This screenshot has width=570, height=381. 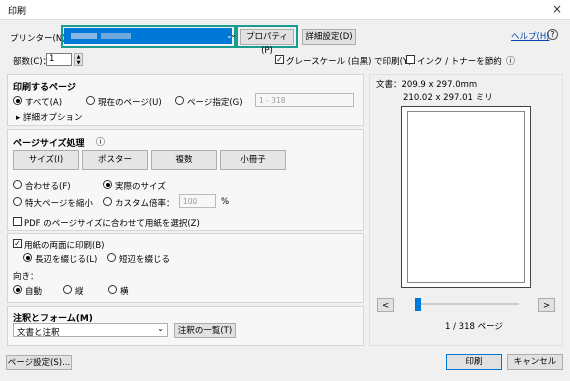 I want to click on more-options-toggle: ▸ 詳細オプション, so click(x=49, y=117).